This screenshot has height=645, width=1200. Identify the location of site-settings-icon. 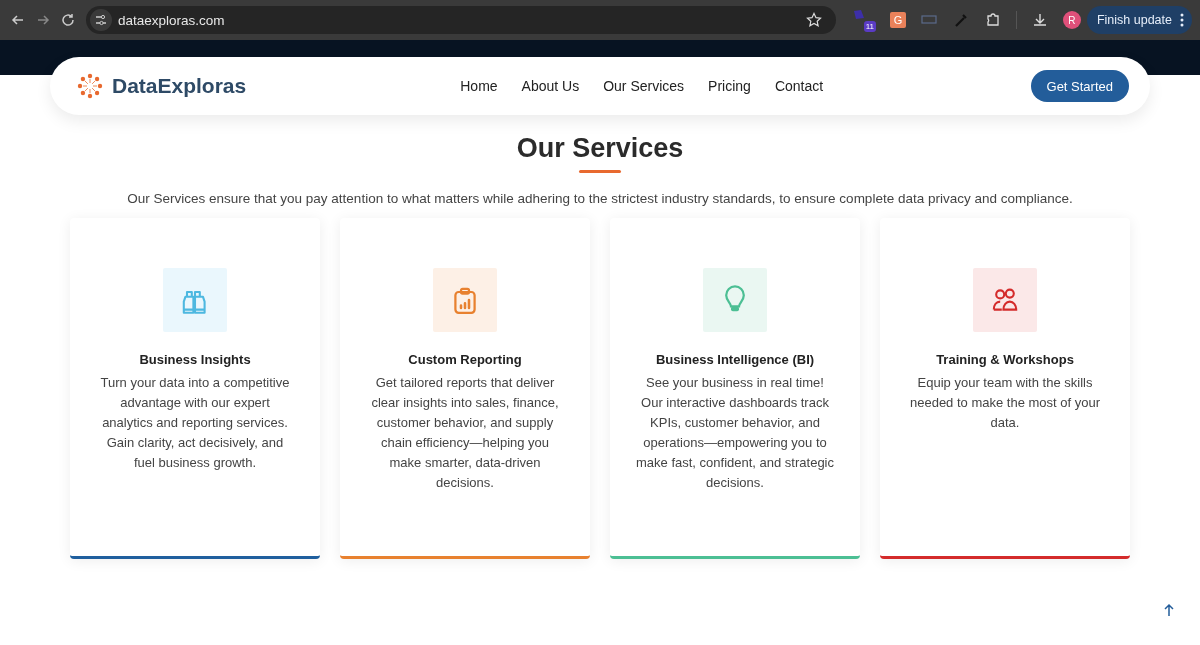
(100, 20).